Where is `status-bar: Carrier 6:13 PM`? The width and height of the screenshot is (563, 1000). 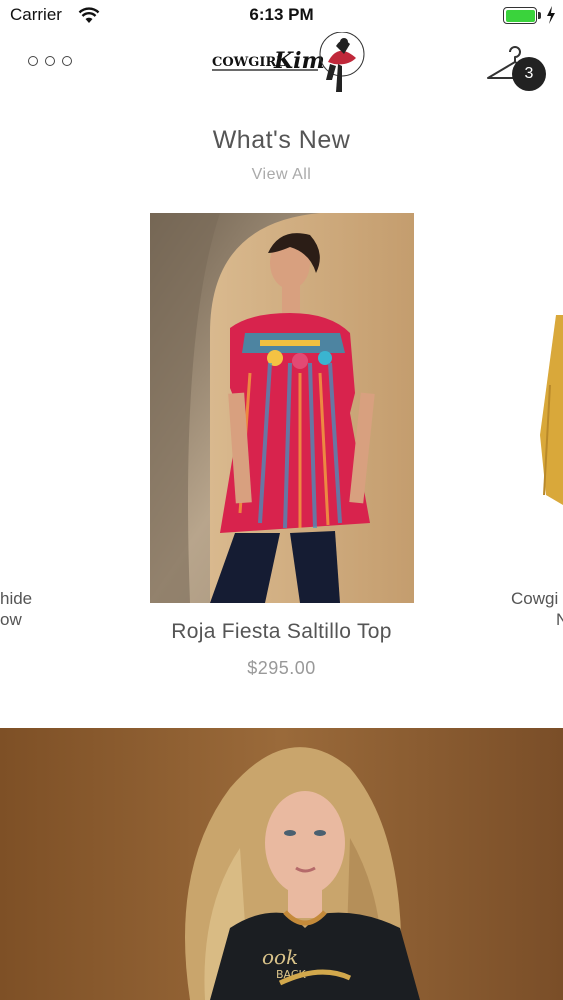
status-bar: Carrier 6:13 PM is located at coordinates (281, 16).